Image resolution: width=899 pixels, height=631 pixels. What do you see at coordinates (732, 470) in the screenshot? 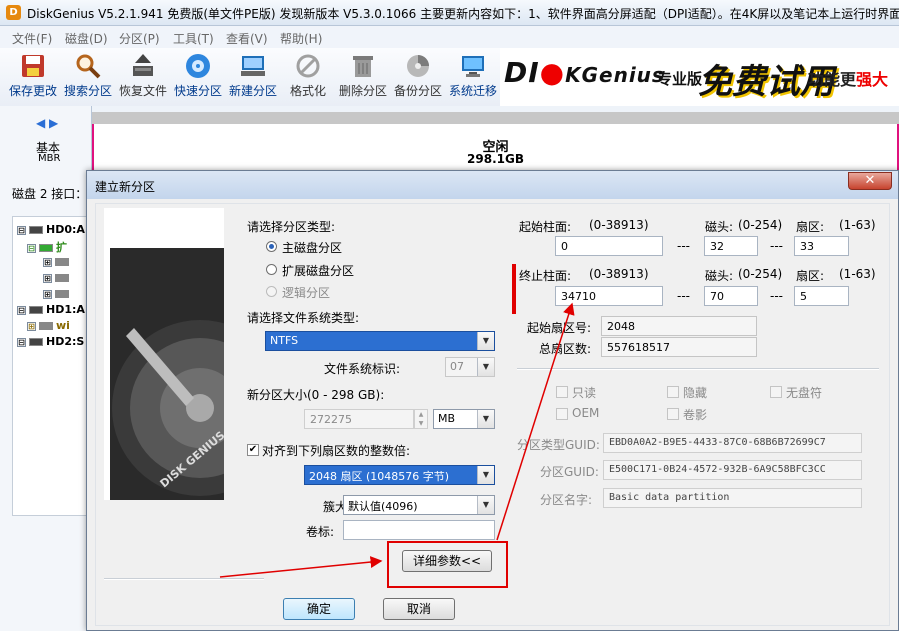
I see `partition-guid-field: E500C171-0B24-4572-932B-6A9C58BFC3CC` at bounding box center [732, 470].